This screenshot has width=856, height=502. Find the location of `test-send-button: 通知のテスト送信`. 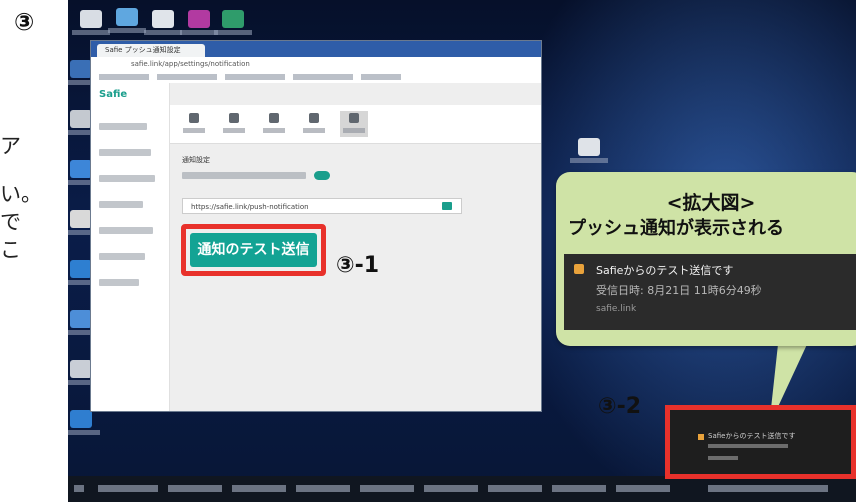

test-send-button: 通知のテスト送信 is located at coordinates (253, 250).